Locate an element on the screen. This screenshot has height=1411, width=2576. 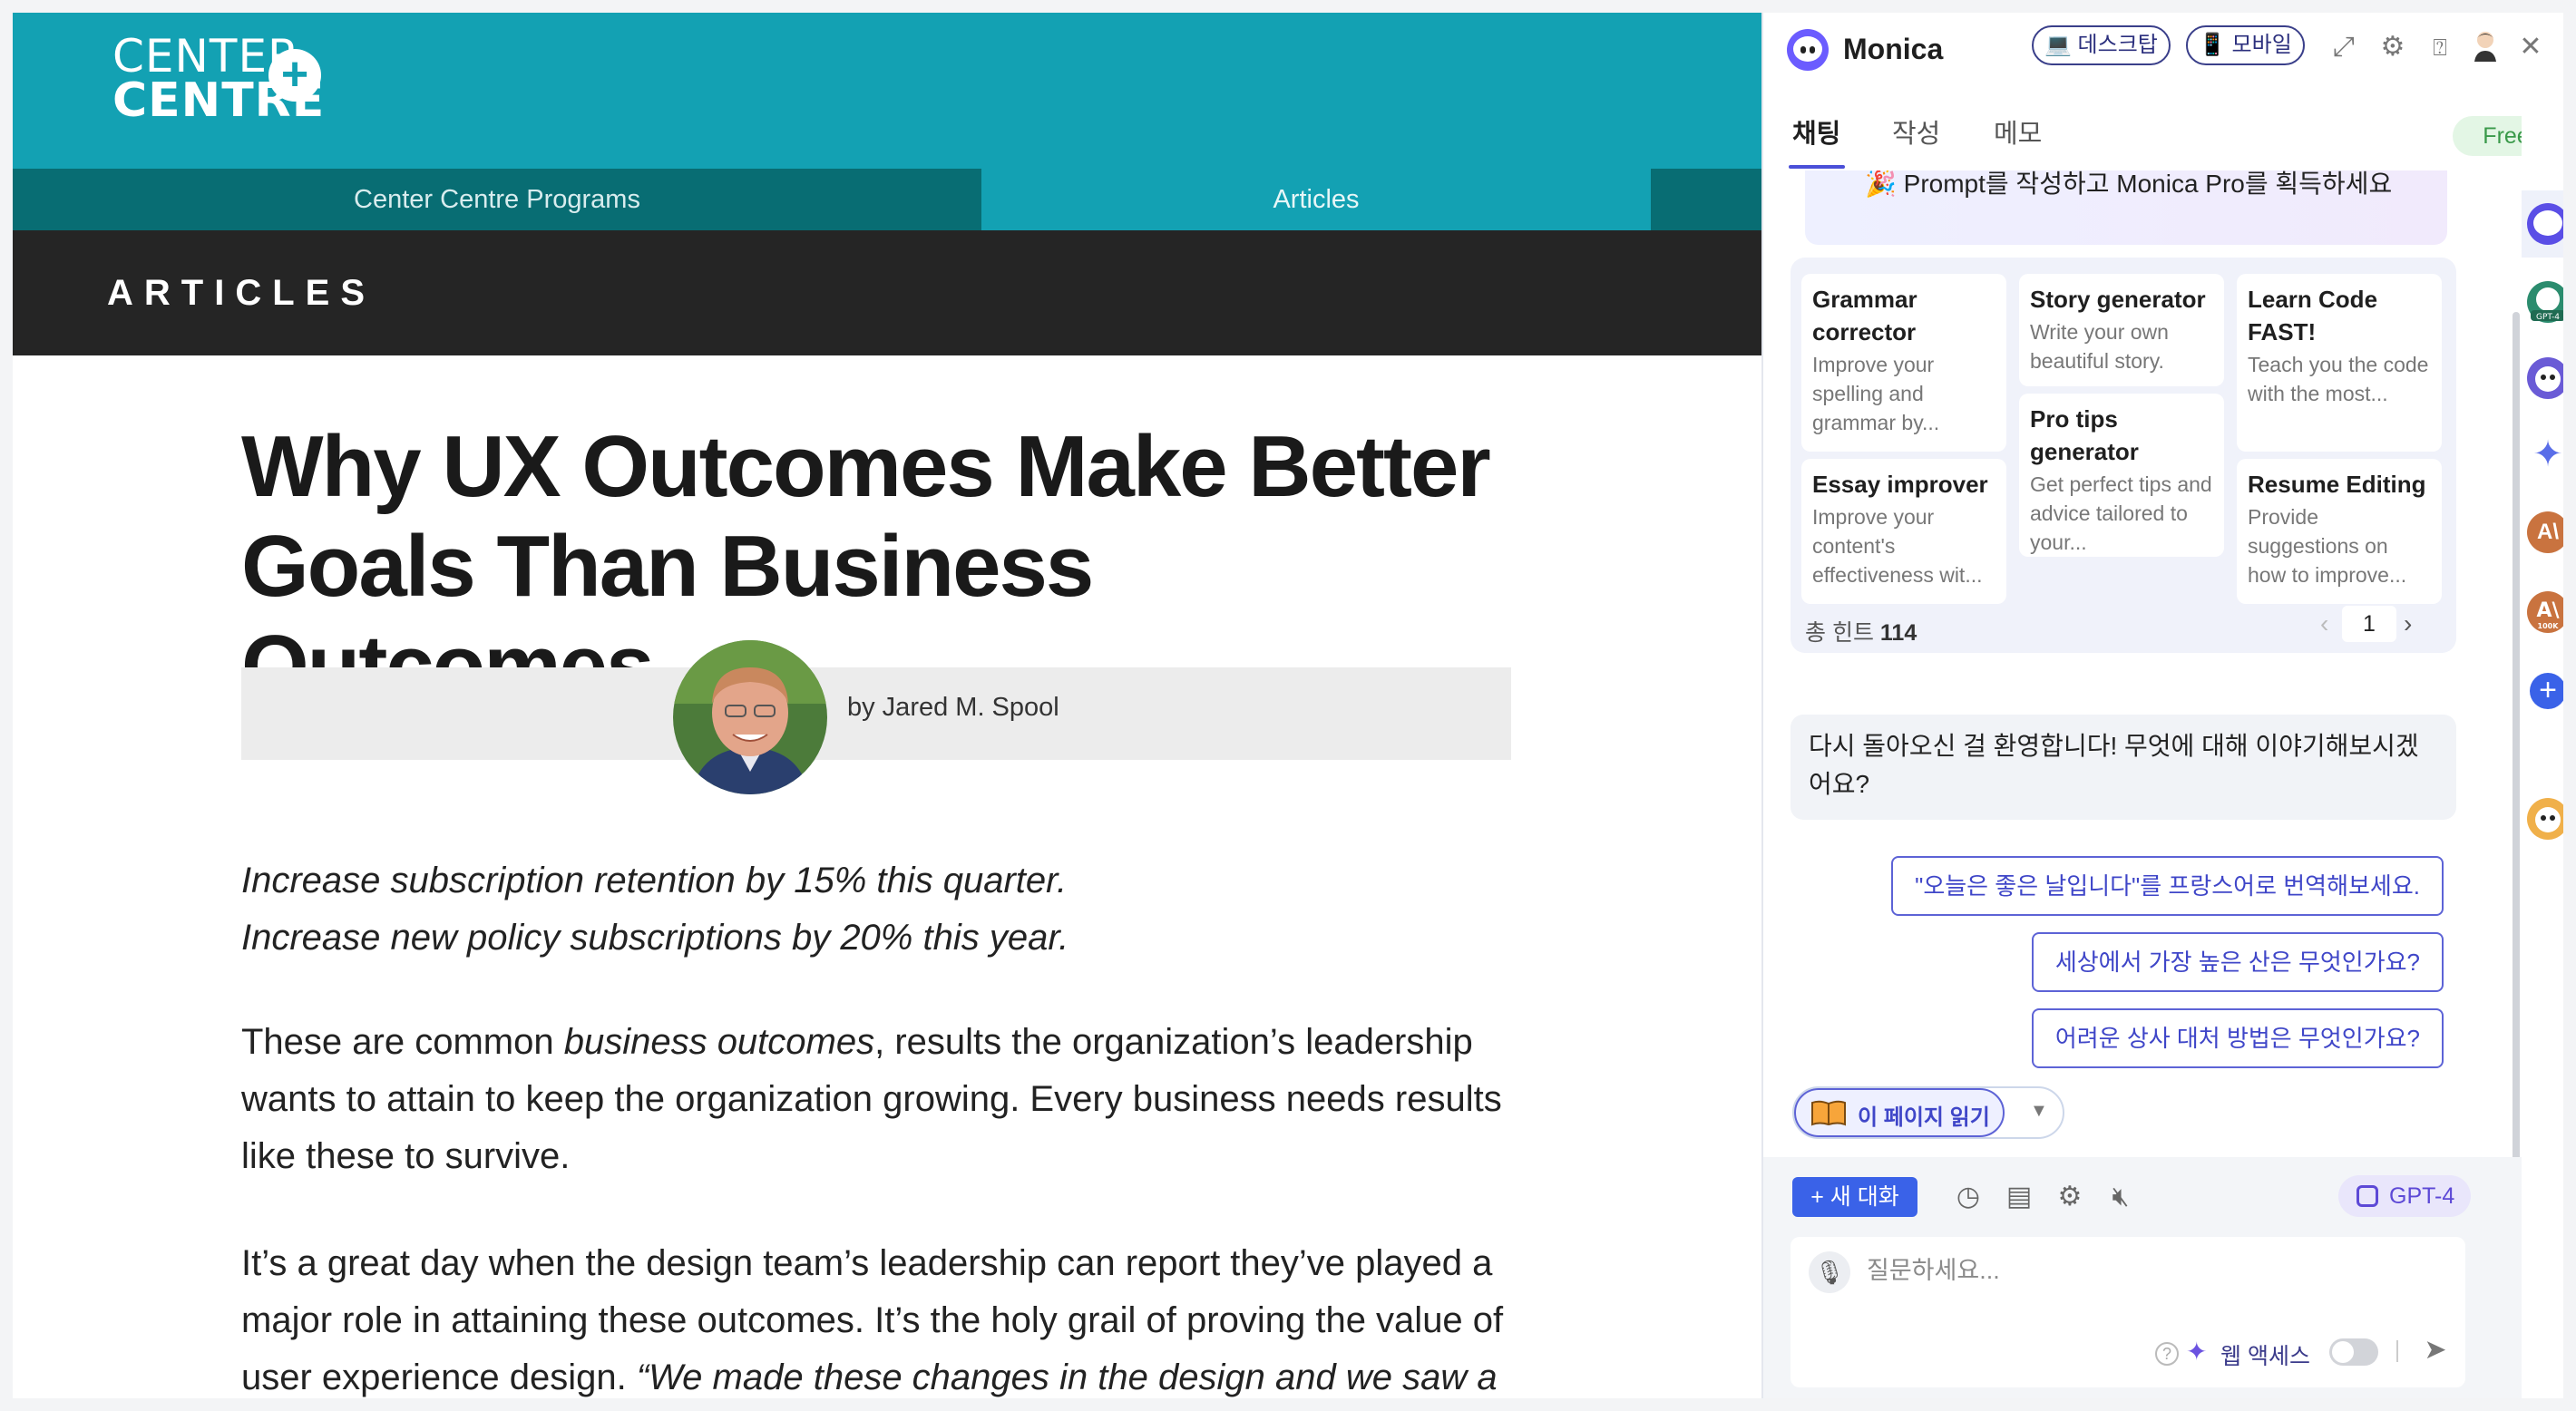
claude-icon: A\ is located at coordinates (2548, 532).